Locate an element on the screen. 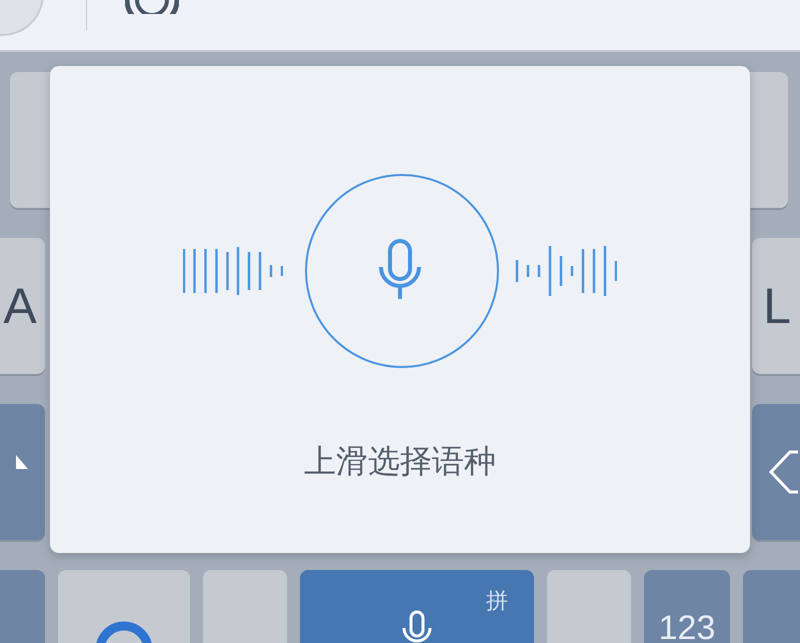 This screenshot has height=643, width=800. microphone-icon is located at coordinates (417, 626).